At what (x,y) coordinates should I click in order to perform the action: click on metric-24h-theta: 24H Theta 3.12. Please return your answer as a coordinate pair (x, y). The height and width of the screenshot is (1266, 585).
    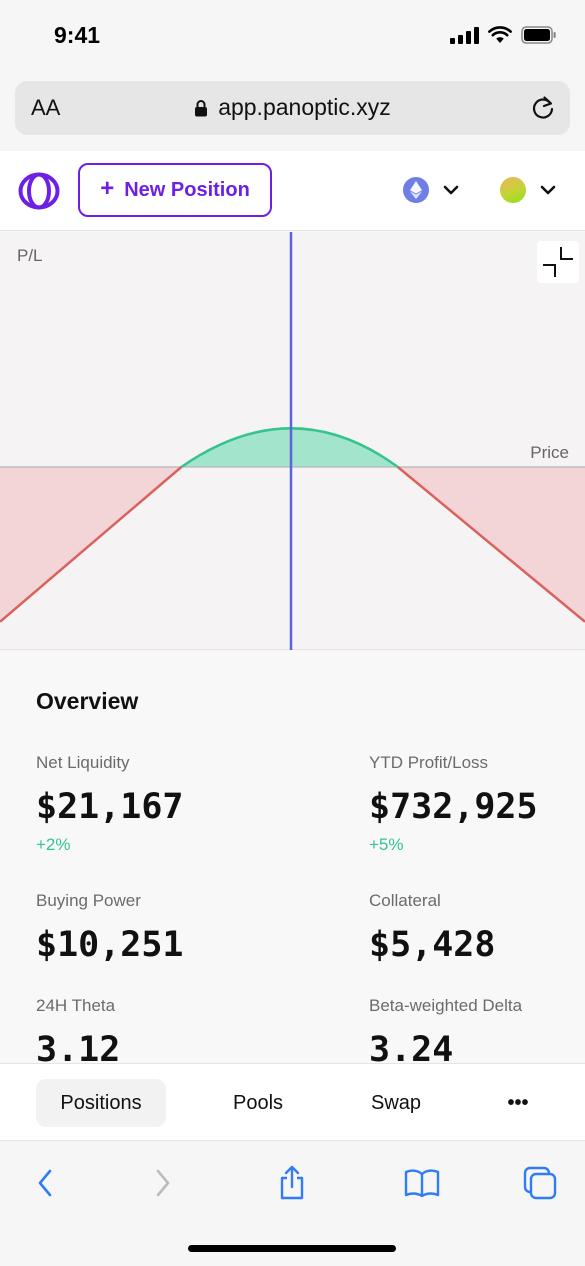
    Looking at the image, I should click on (151, 1029).